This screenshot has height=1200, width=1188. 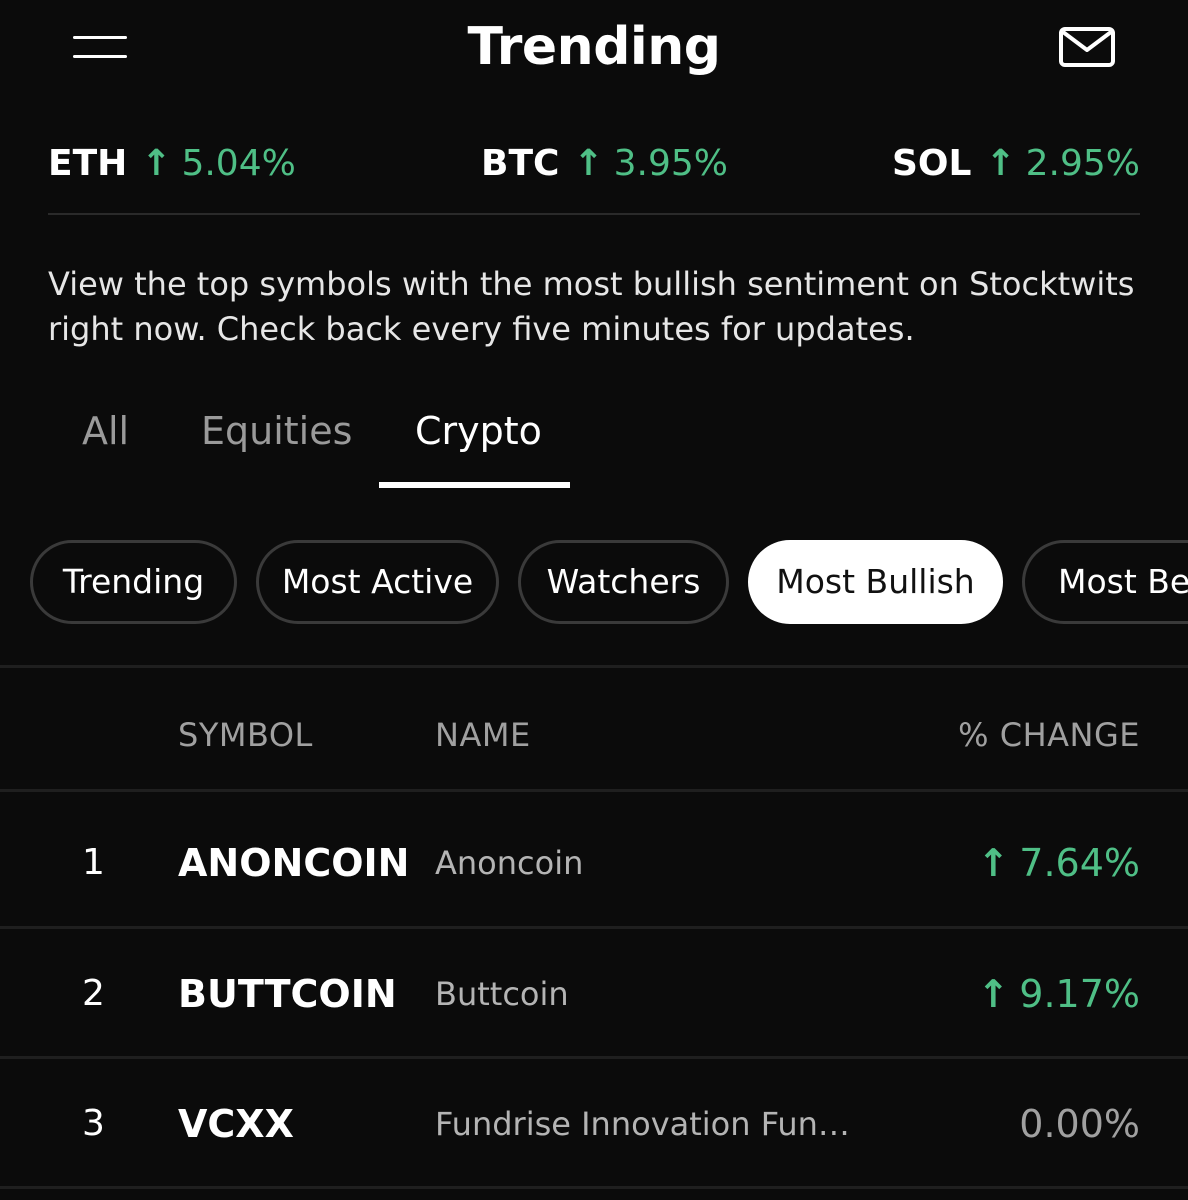 I want to click on filter-chip-most-bearish: Most Bea, so click(x=1105, y=582).